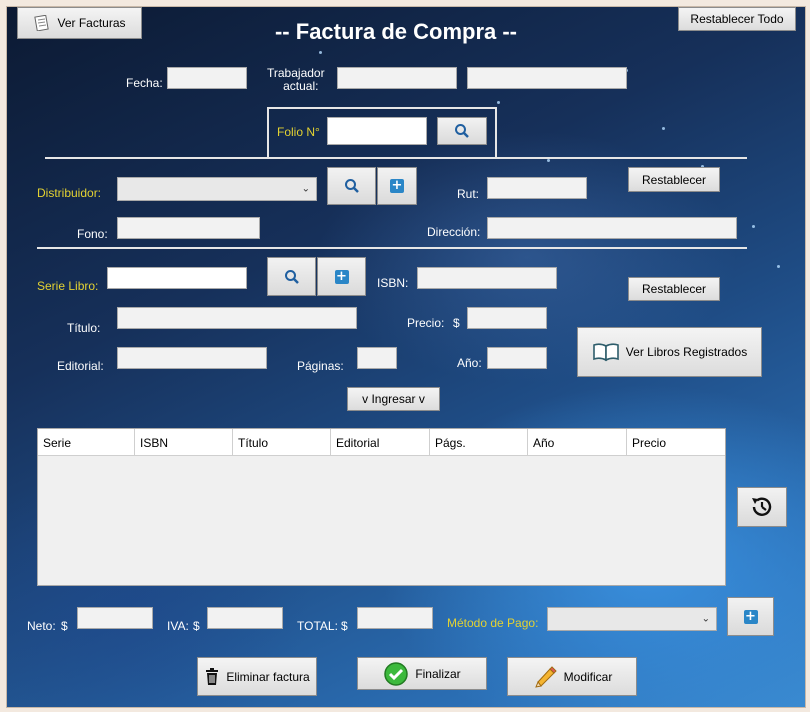 The width and height of the screenshot is (810, 712). Describe the element at coordinates (632, 619) in the screenshot. I see `metodo-pago-combobox: ⌄` at that location.